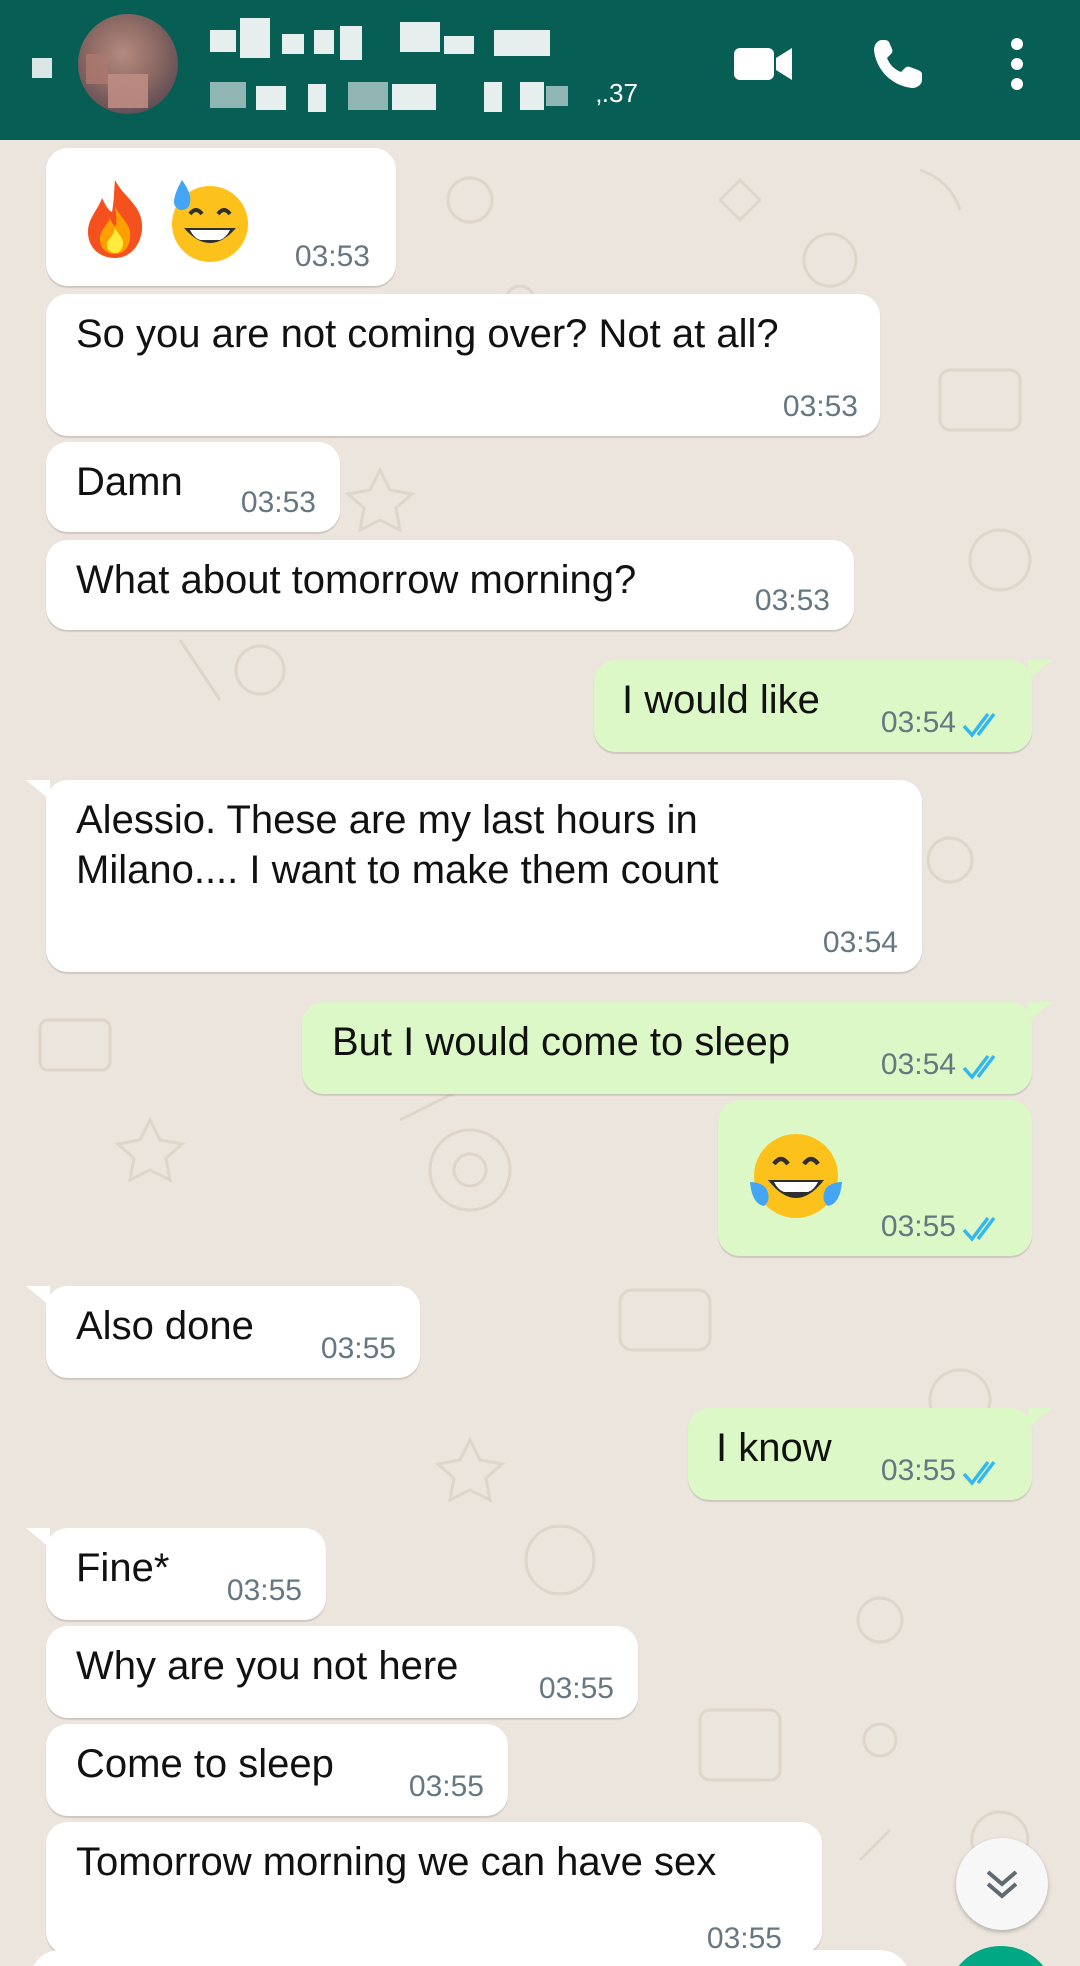  I want to click on incoming-message: 03:53, so click(221, 217).